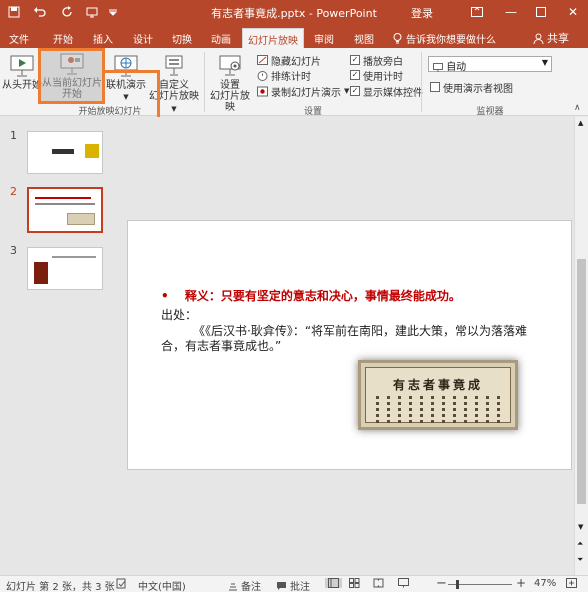 The image size is (588, 592). What do you see at coordinates (19, 38) in the screenshot?
I see `tab-file: 文件` at bounding box center [19, 38].